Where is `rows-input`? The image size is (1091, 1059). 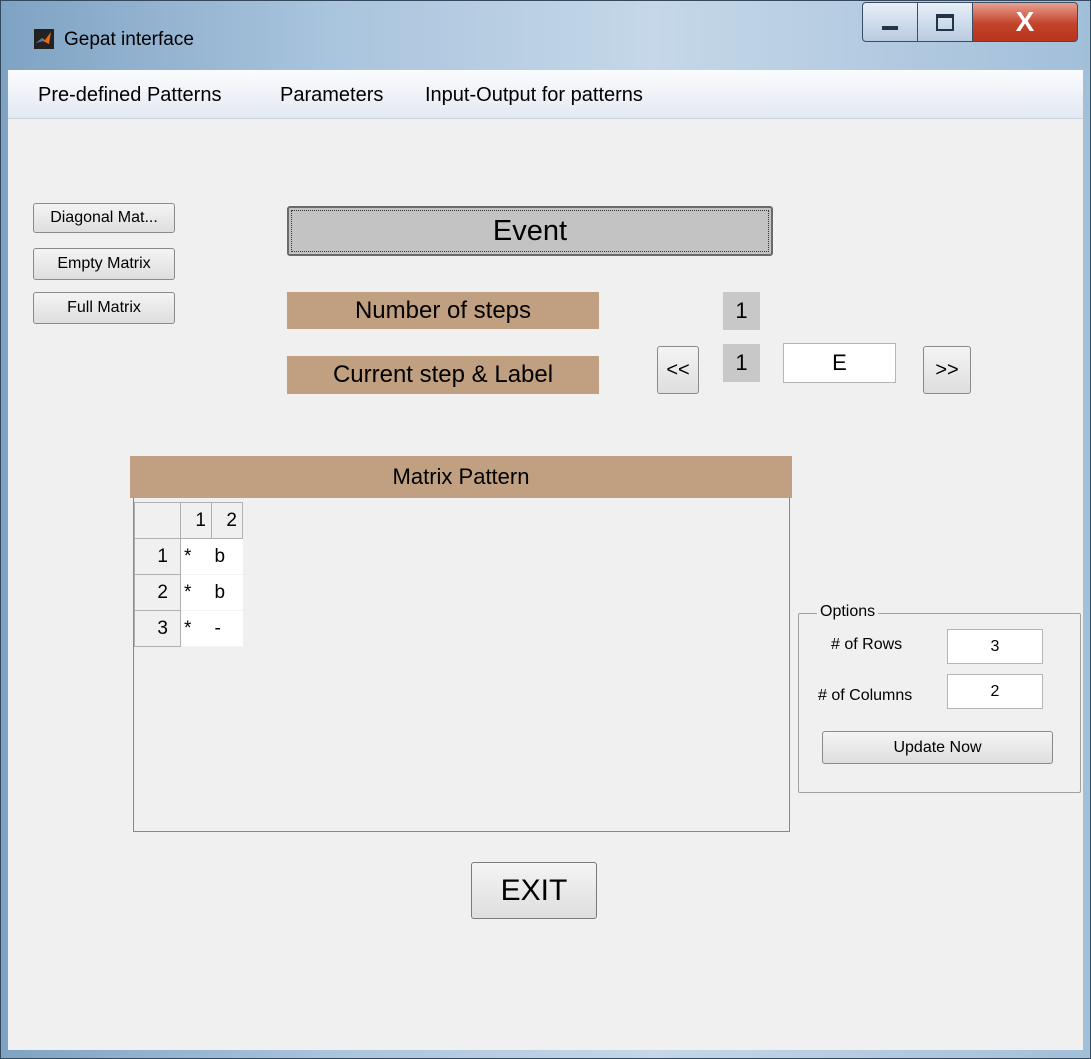 rows-input is located at coordinates (995, 646).